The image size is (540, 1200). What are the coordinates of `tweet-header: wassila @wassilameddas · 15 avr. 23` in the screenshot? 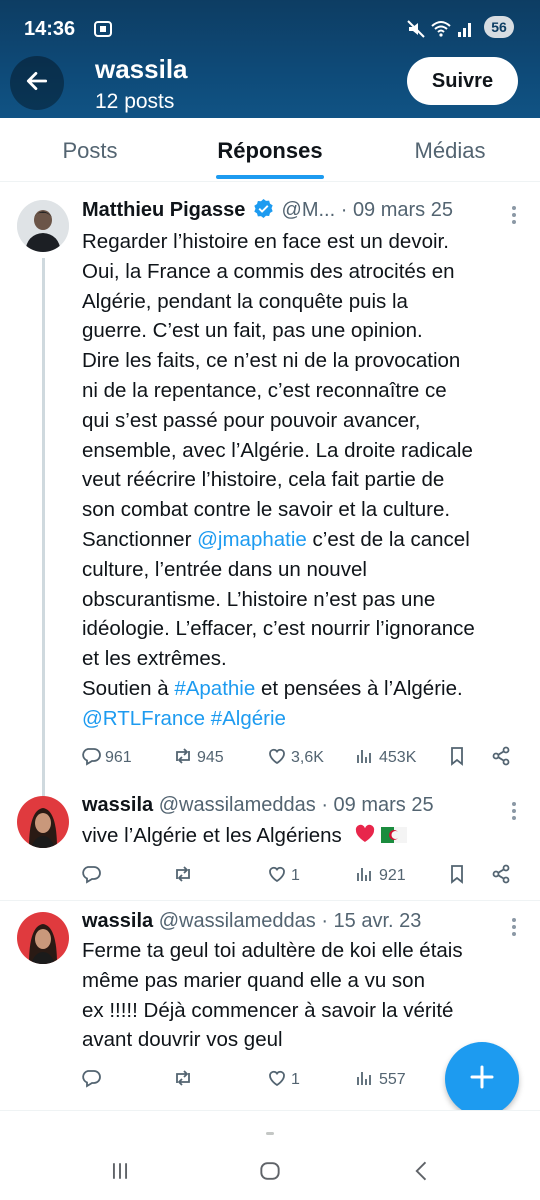 It's located at (252, 921).